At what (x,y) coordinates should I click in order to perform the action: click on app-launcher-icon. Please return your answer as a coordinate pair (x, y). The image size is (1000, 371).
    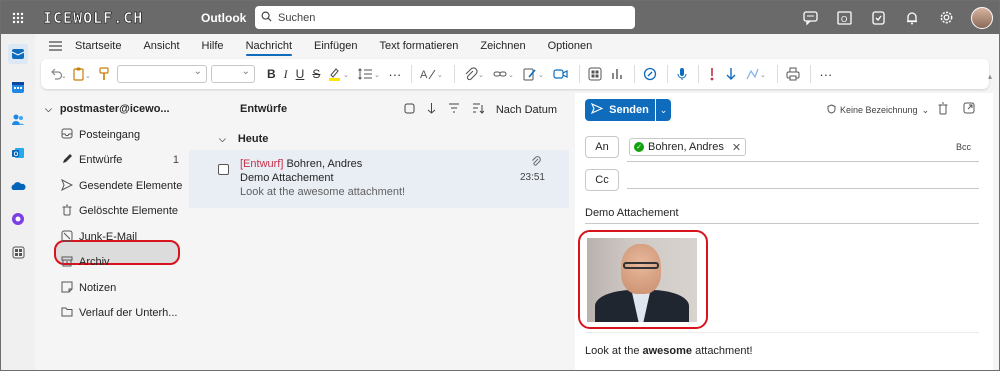
    Looking at the image, I should click on (18, 17).